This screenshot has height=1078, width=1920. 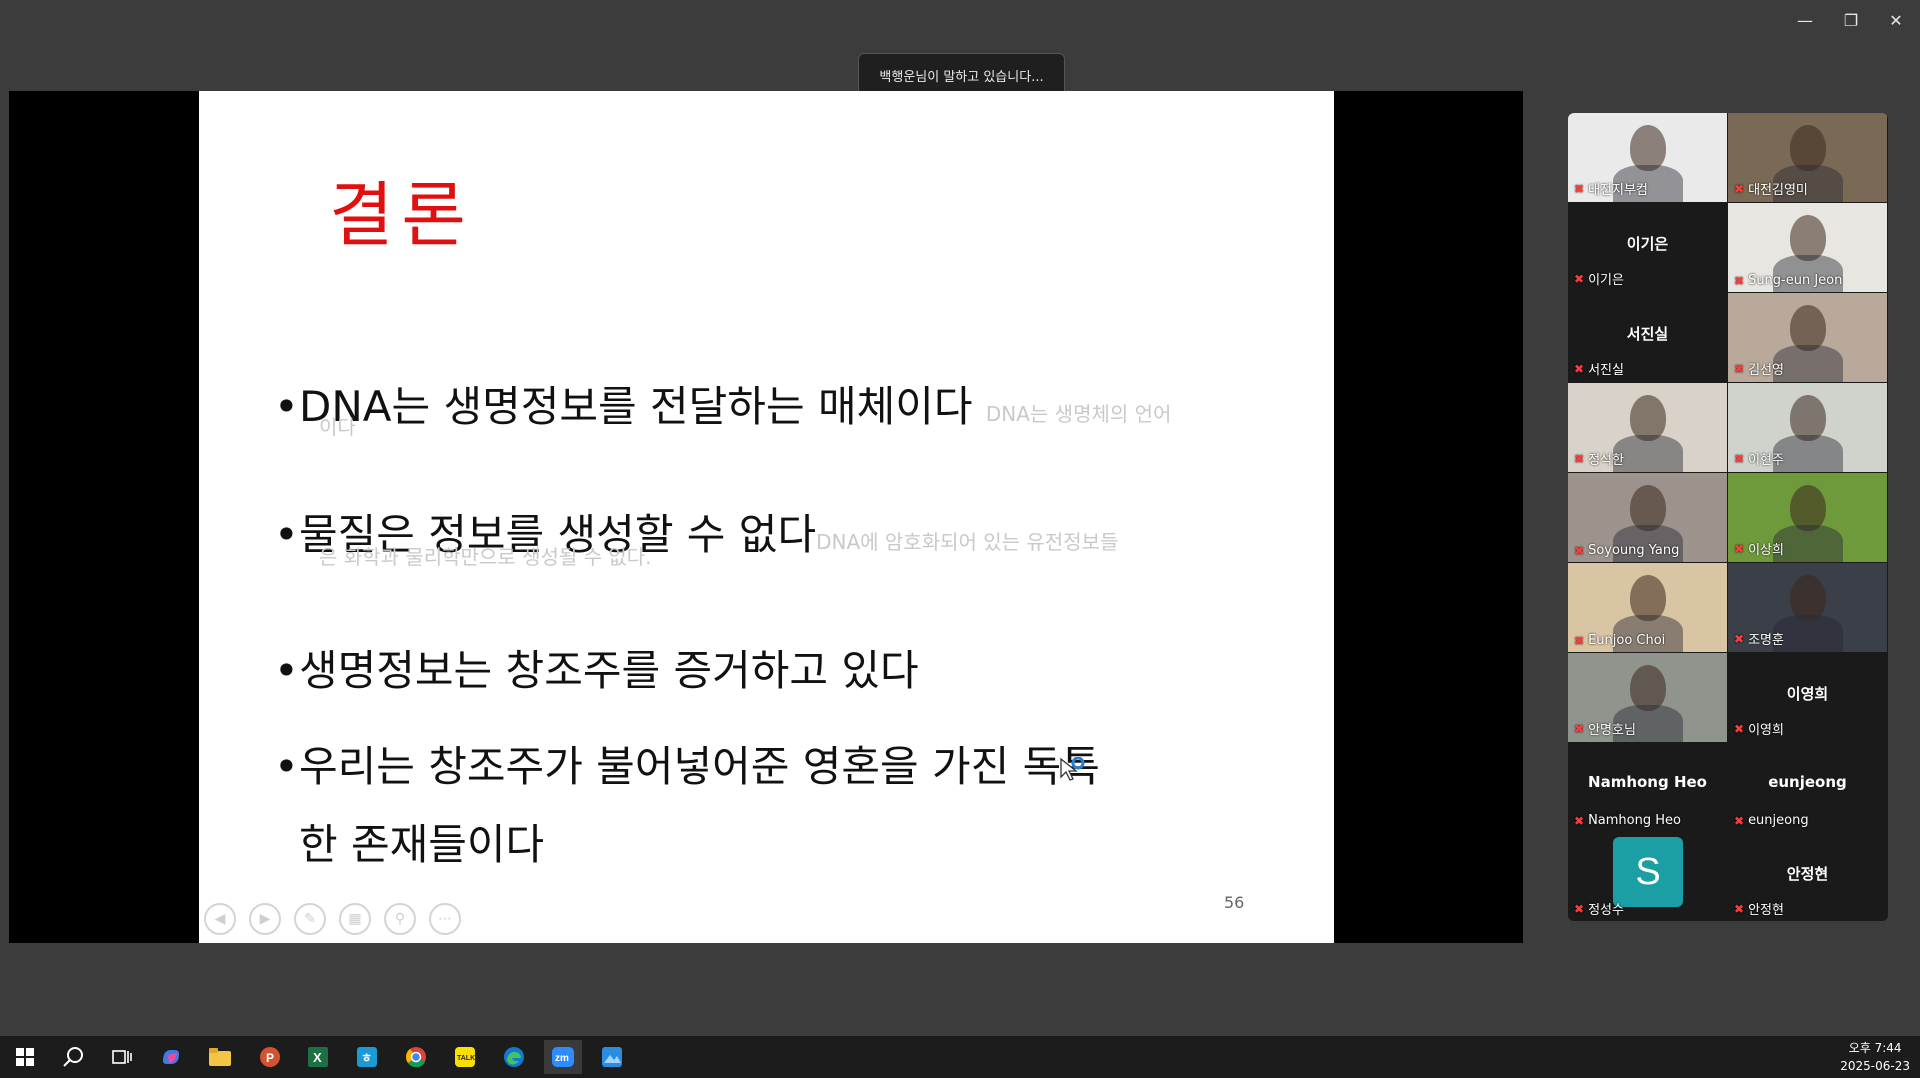 I want to click on participant-tile: ✖ 안명호님, so click(x=1647, y=697).